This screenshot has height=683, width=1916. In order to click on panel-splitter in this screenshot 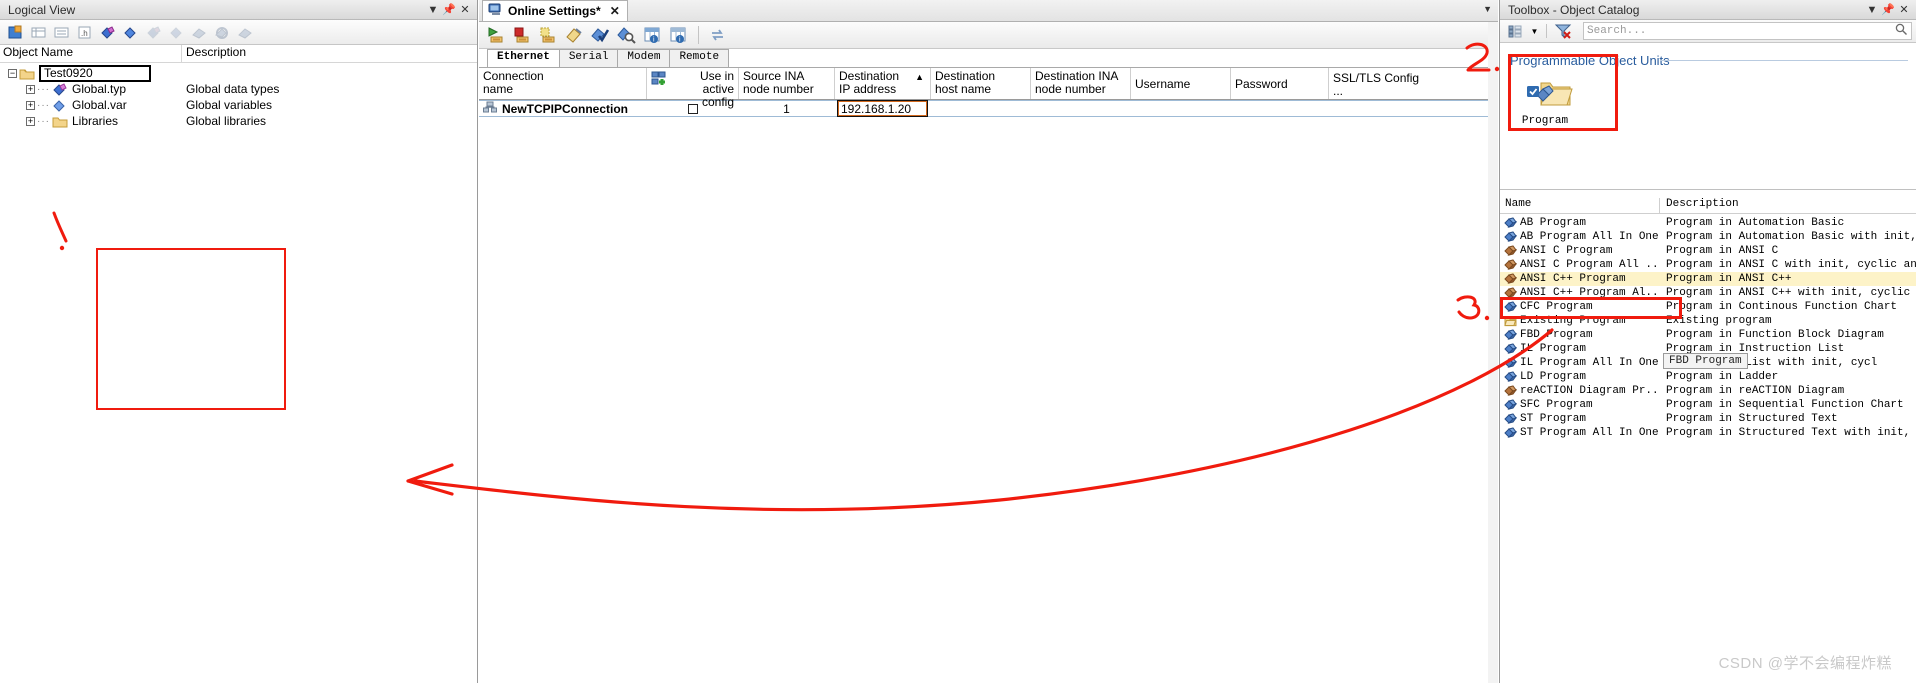, I will do `click(1708, 189)`.